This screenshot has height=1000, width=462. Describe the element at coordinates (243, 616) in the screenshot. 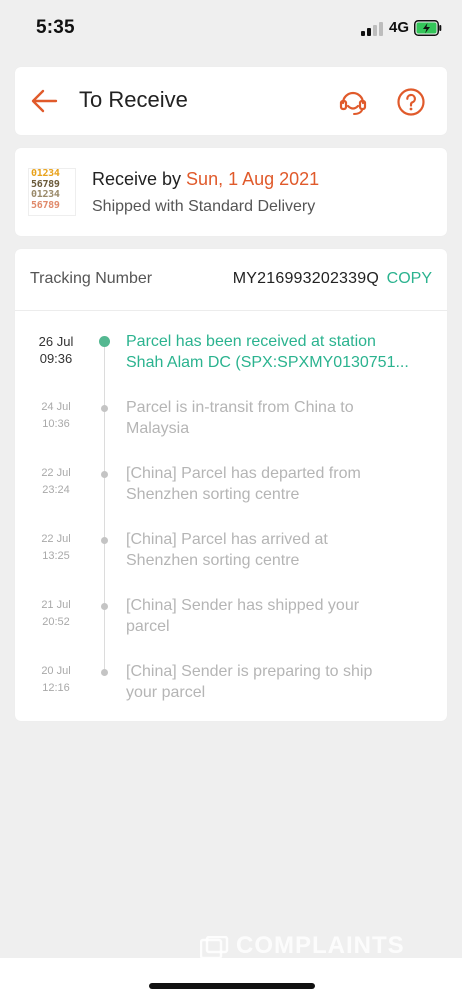

I see `event-description: [China] Sender has shipped your parcel` at that location.